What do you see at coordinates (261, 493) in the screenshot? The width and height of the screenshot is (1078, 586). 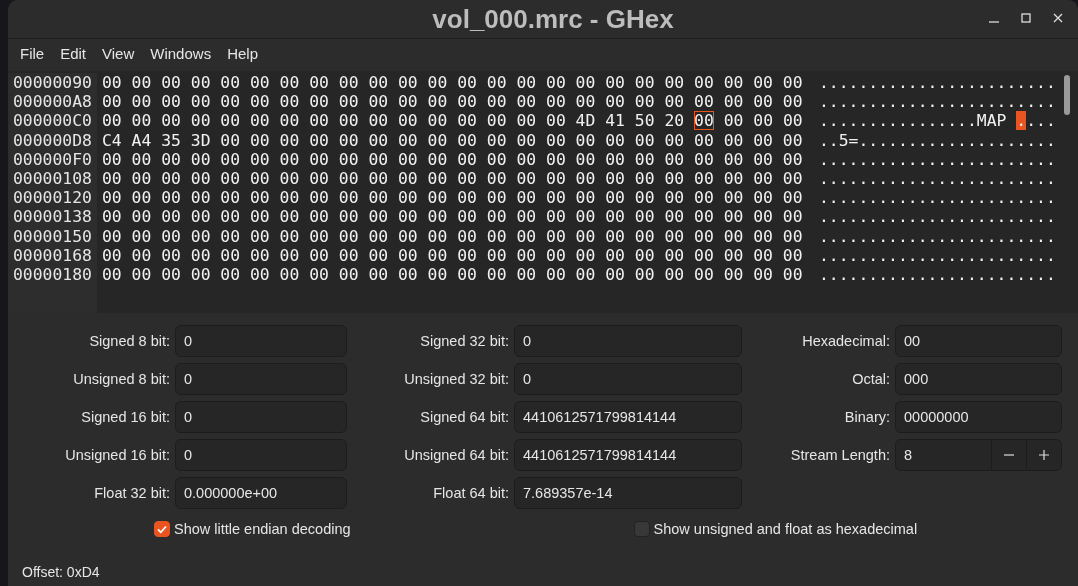 I see `value-field: 0.000000e+00` at bounding box center [261, 493].